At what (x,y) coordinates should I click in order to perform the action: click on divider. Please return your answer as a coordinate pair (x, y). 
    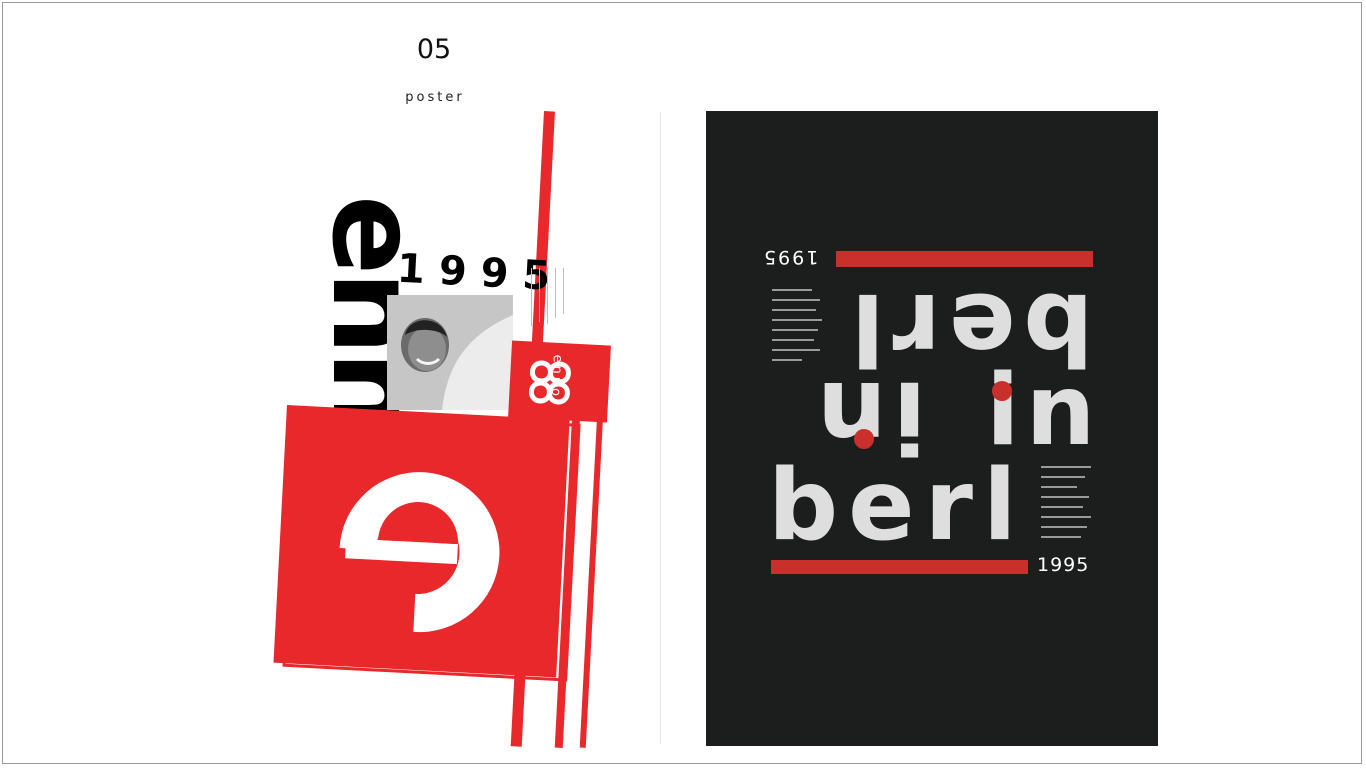
    Looking at the image, I should click on (660, 428).